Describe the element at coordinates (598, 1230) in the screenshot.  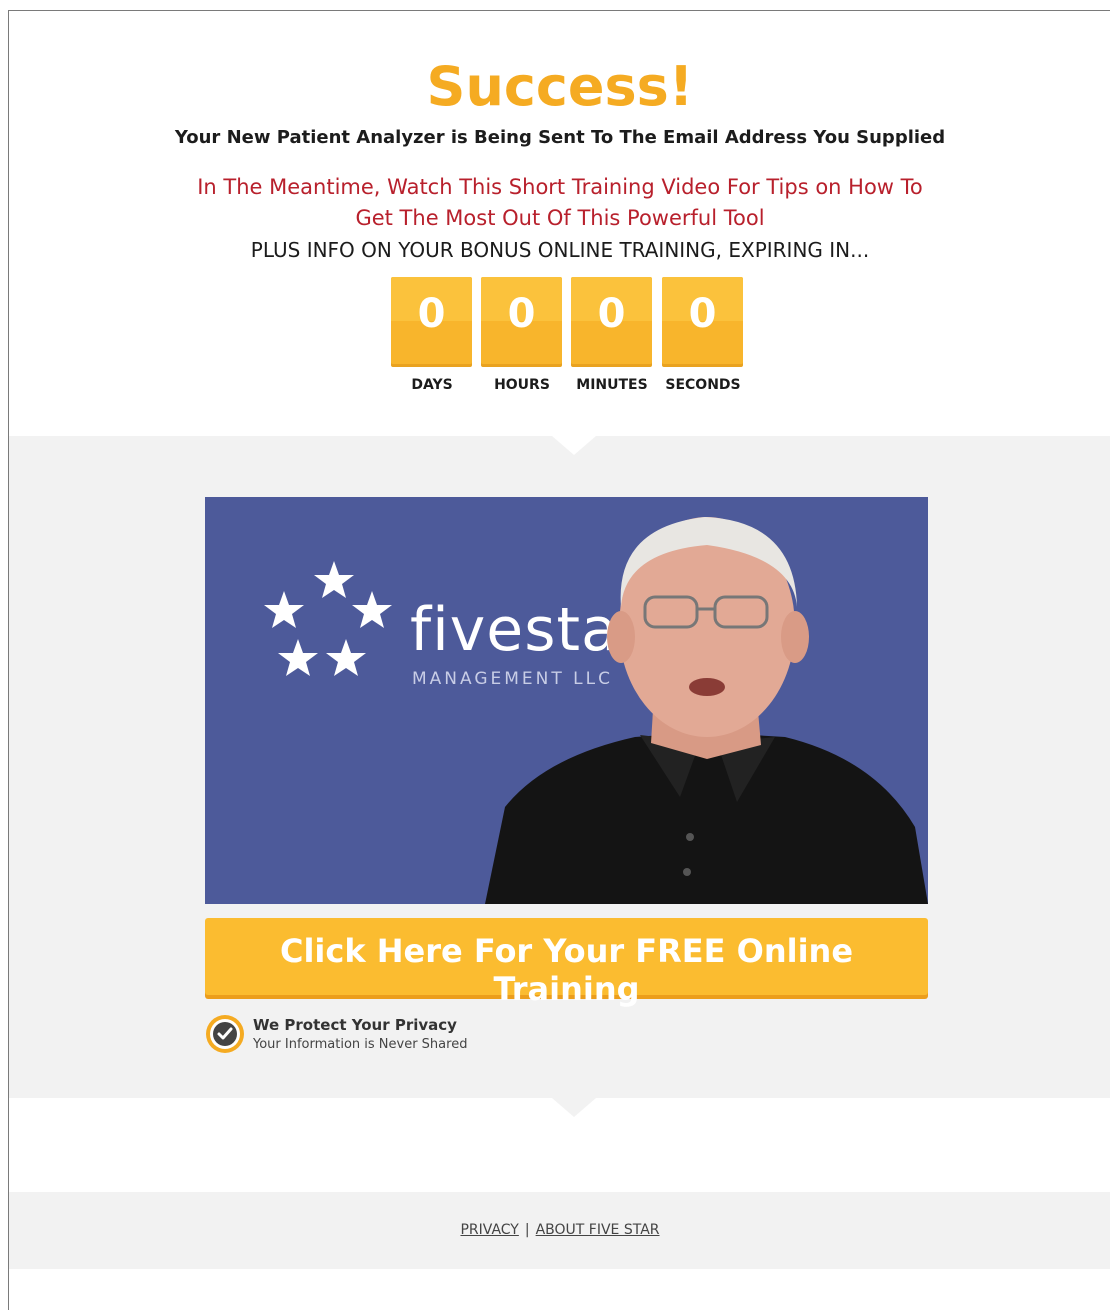
I see `footer-link-about: ABOUT FIVE STAR` at that location.